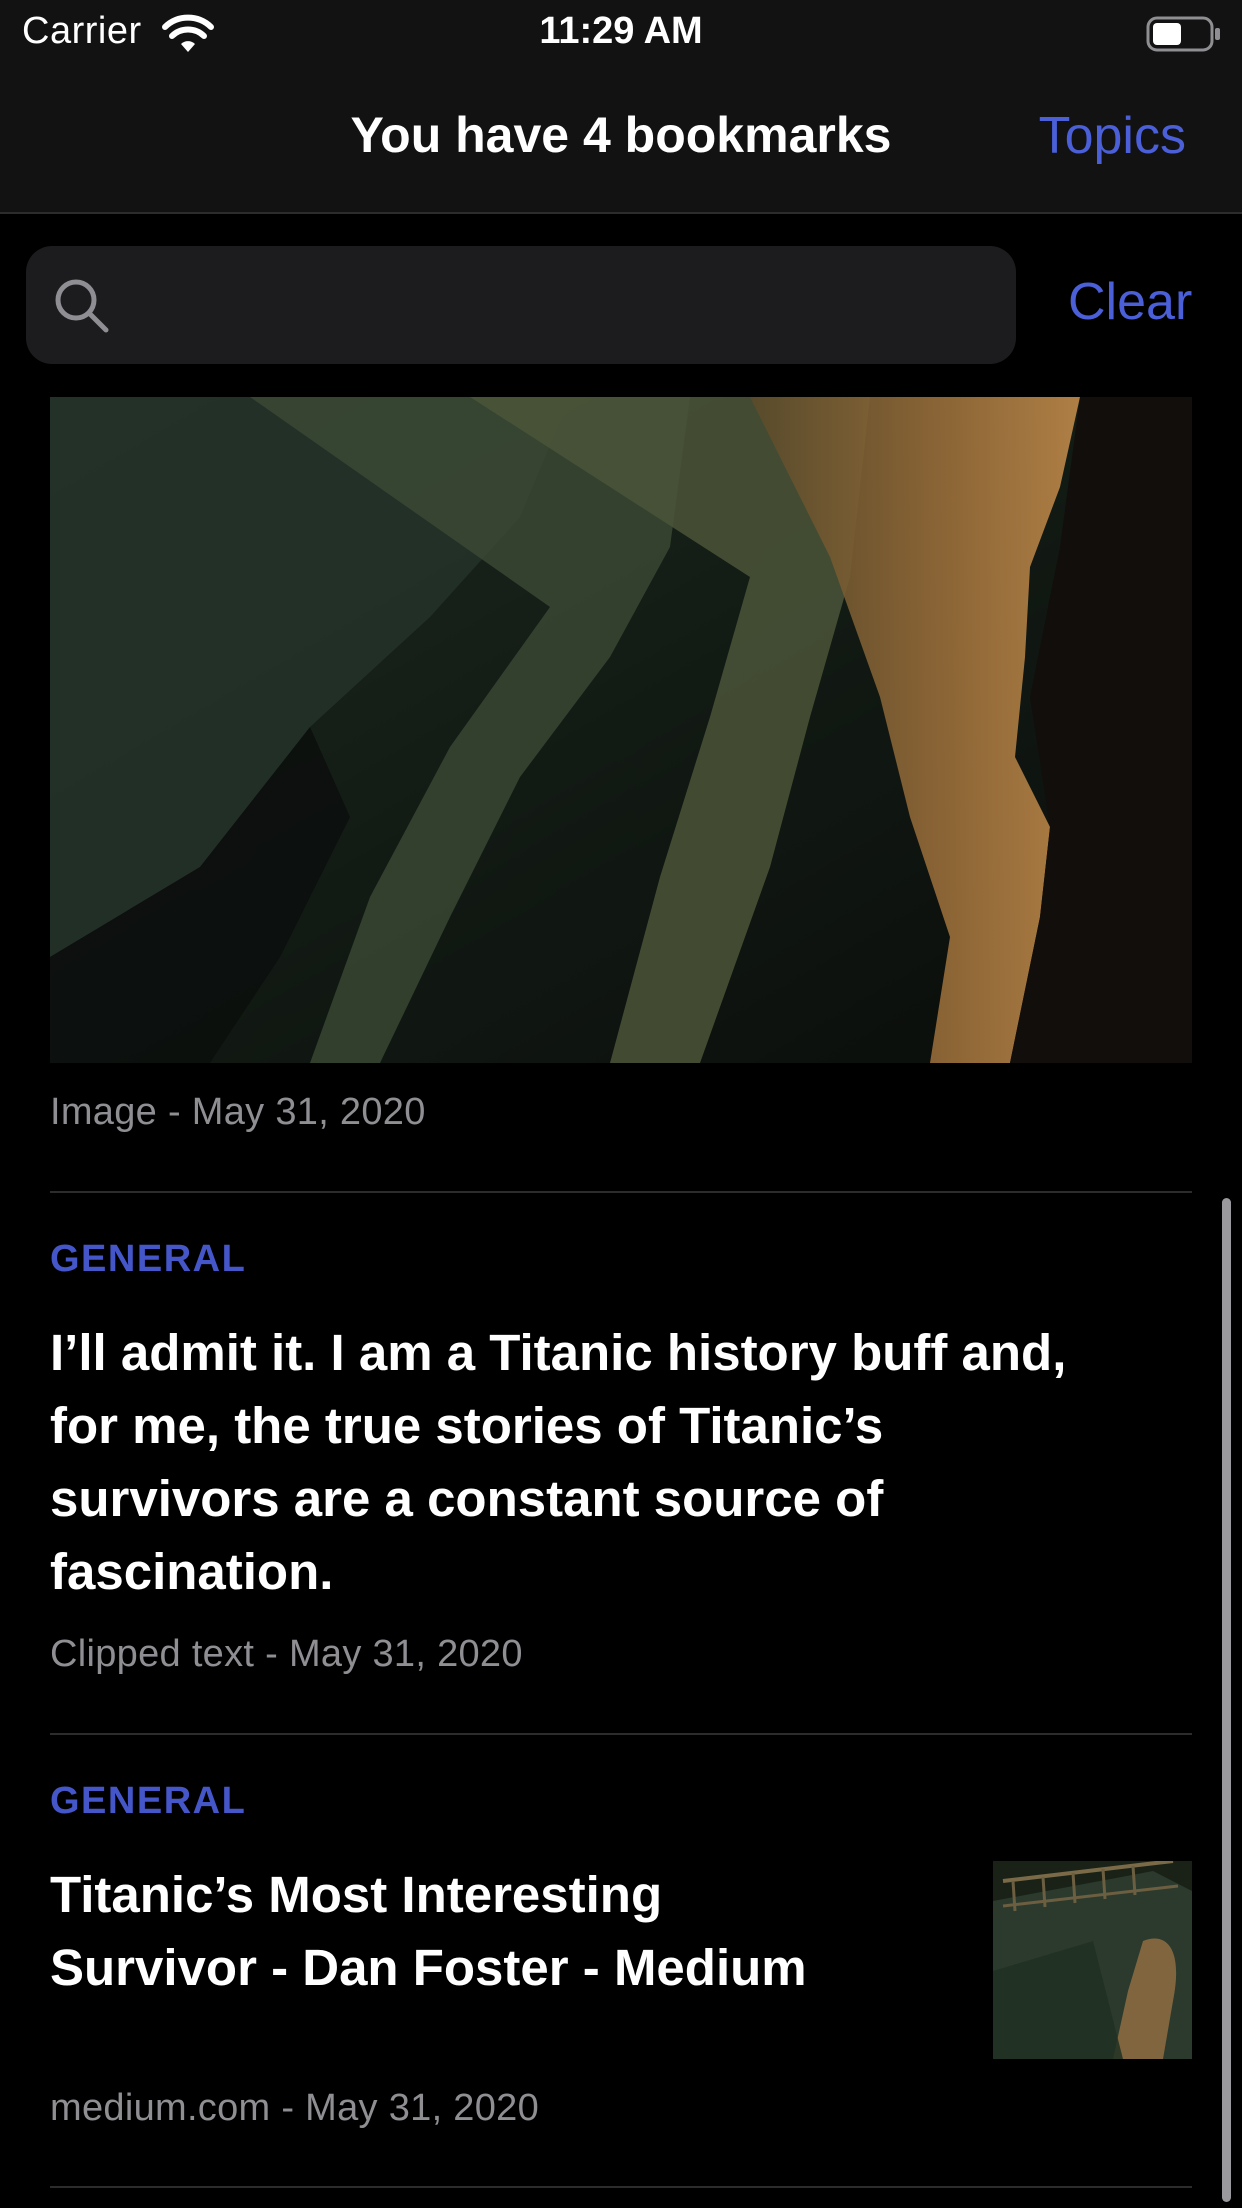 This screenshot has height=2208, width=1242. I want to click on clipped-text-line: survivors are a constant source of, so click(467, 1498).